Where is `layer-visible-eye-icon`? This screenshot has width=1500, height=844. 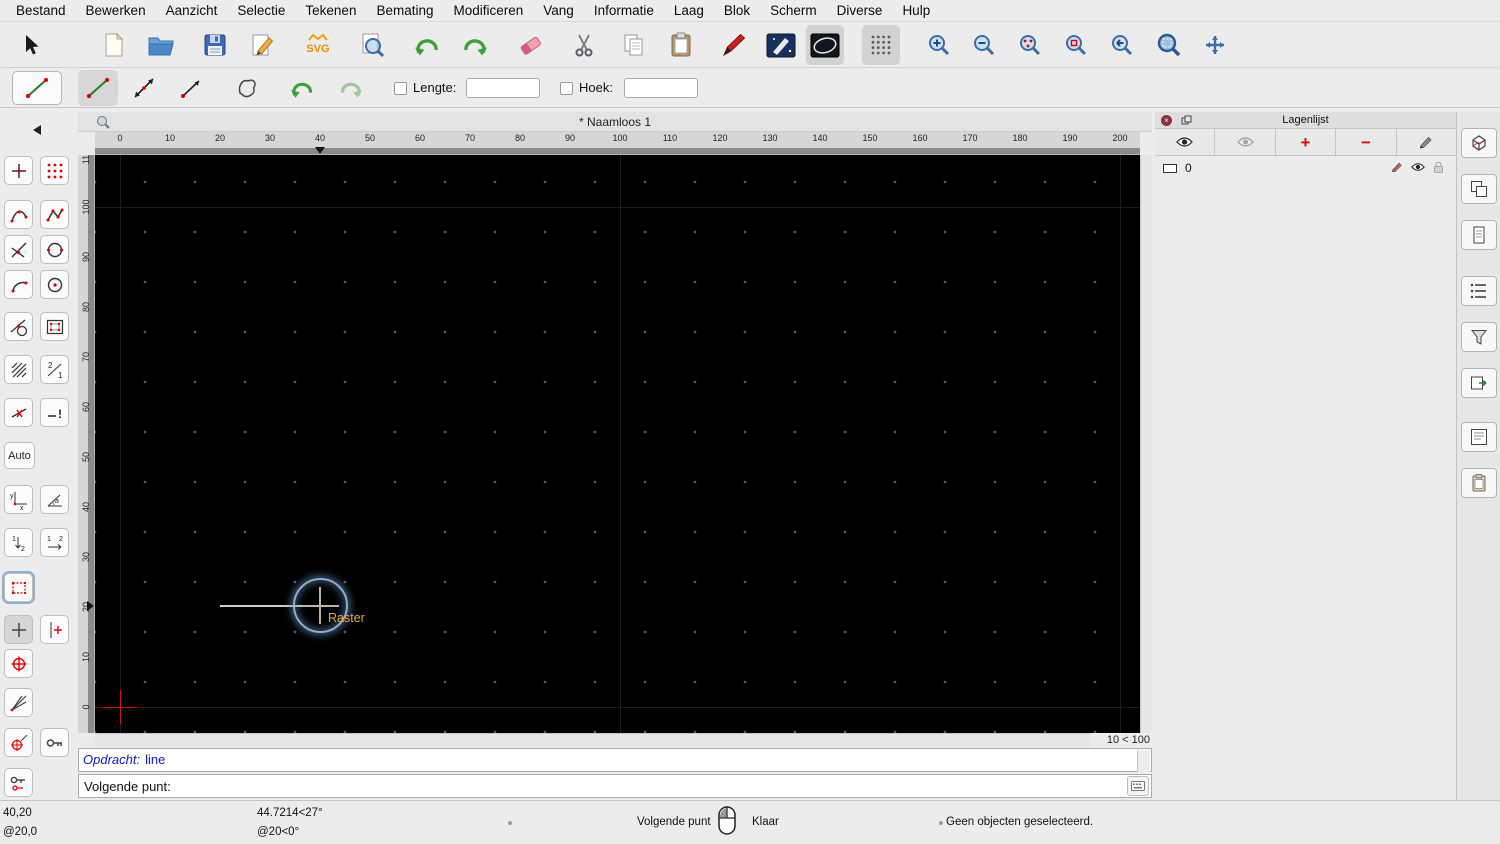
layer-visible-eye-icon is located at coordinates (1418, 167).